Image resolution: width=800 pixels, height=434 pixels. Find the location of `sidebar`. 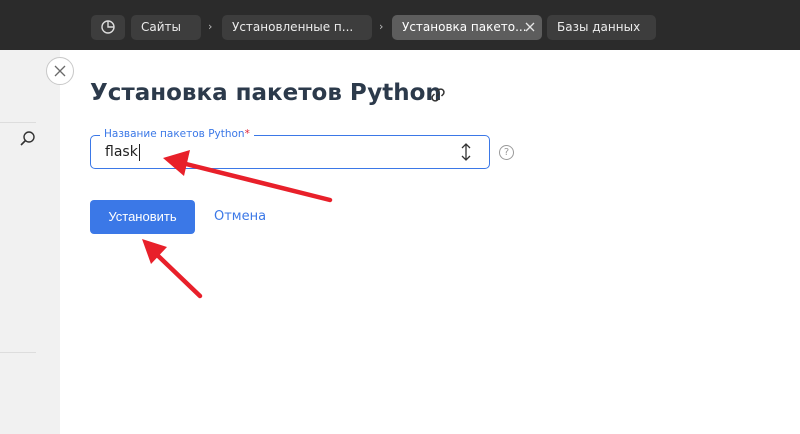

sidebar is located at coordinates (30, 242).